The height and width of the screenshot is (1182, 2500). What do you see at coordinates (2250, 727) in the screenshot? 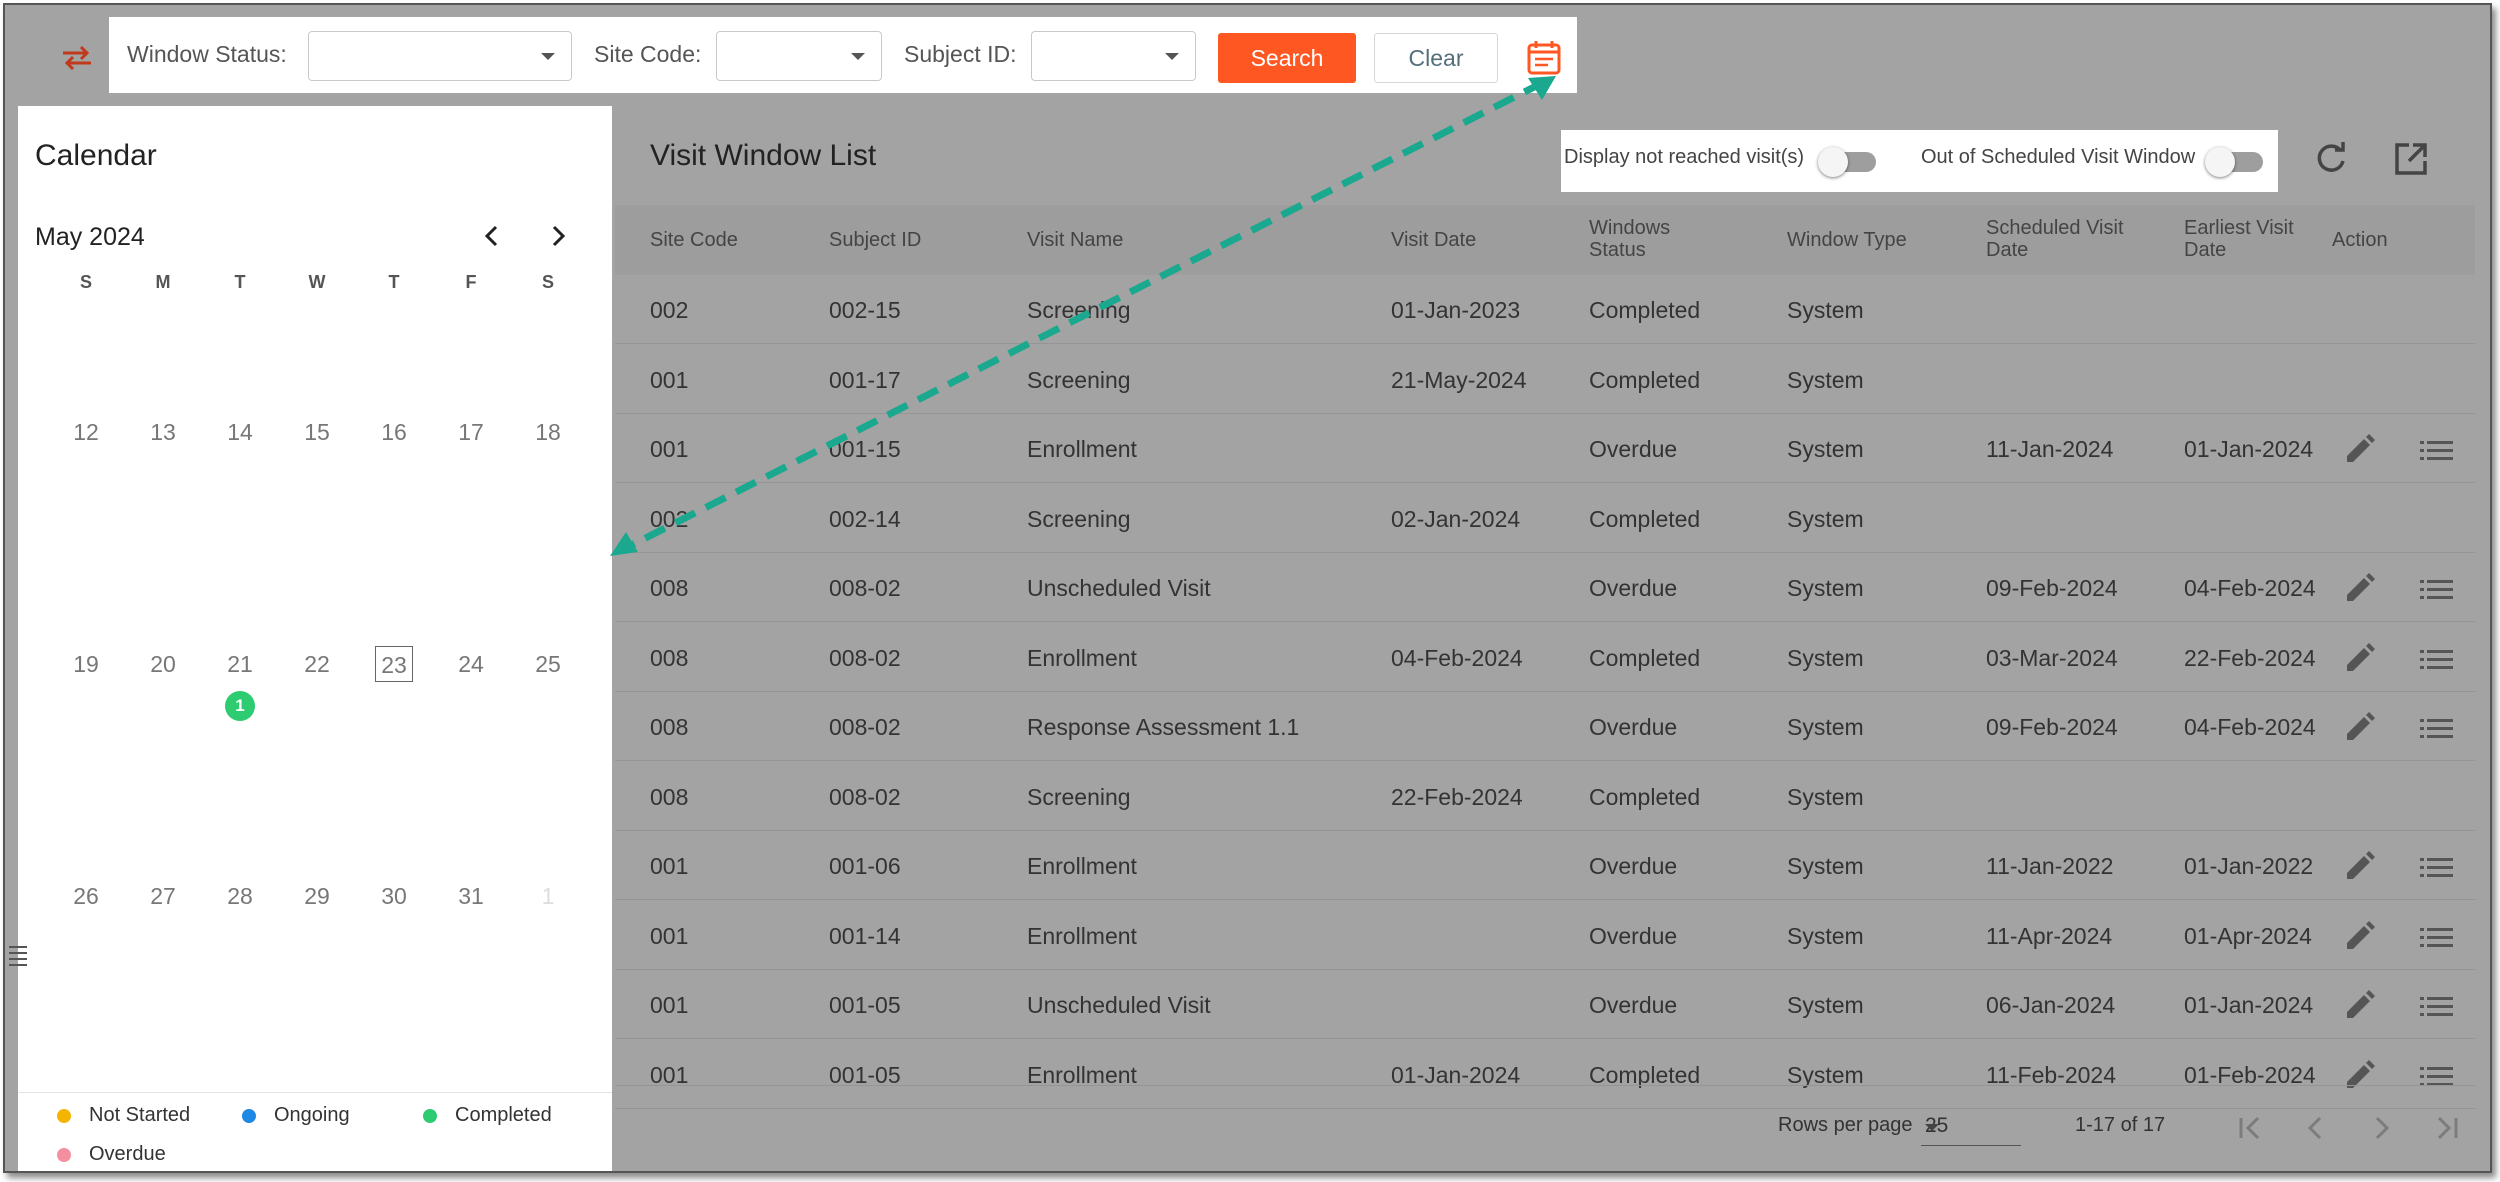
I see `cell-earliest-date: 04-Feb-2024` at bounding box center [2250, 727].